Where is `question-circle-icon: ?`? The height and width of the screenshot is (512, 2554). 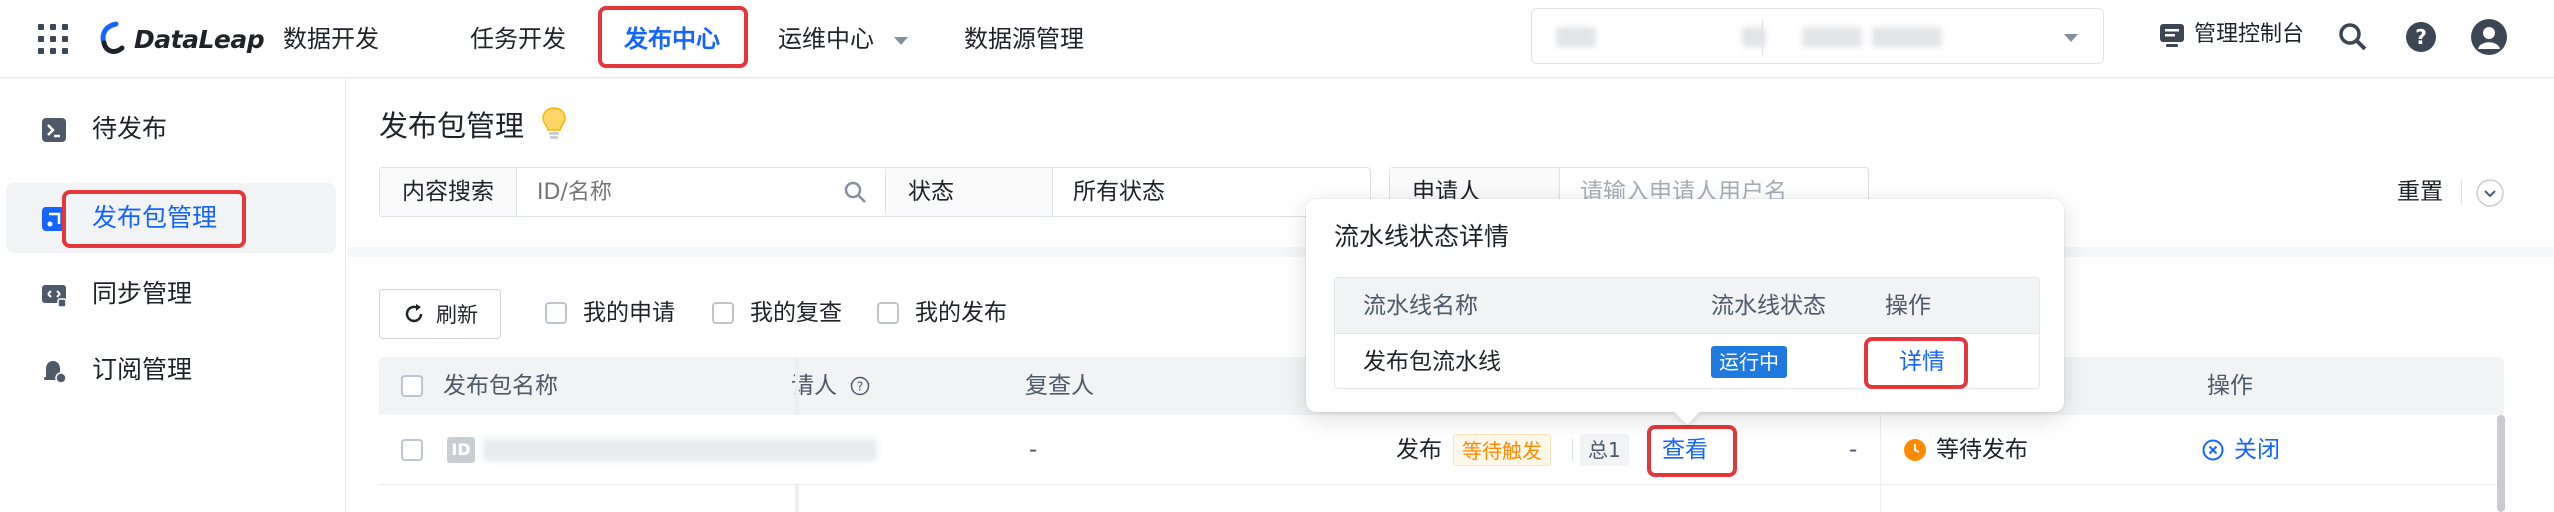 question-circle-icon: ? is located at coordinates (860, 386).